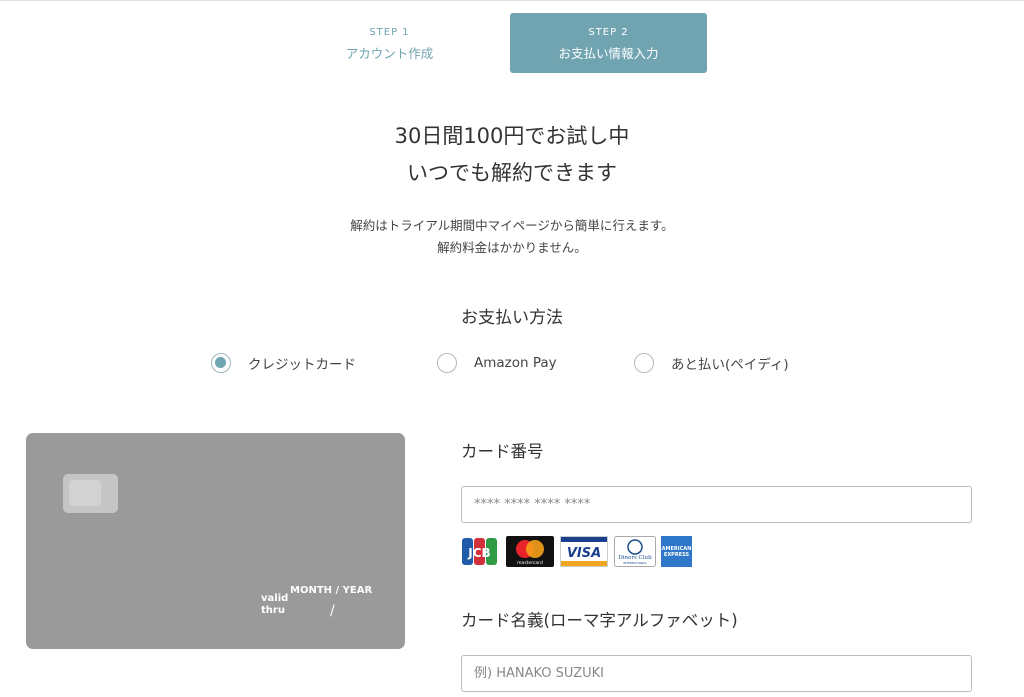 The image size is (1024, 697). What do you see at coordinates (608, 43) in the screenshot?
I see `step-2-payment-info: STEP 2 お支払い情報入力` at bounding box center [608, 43].